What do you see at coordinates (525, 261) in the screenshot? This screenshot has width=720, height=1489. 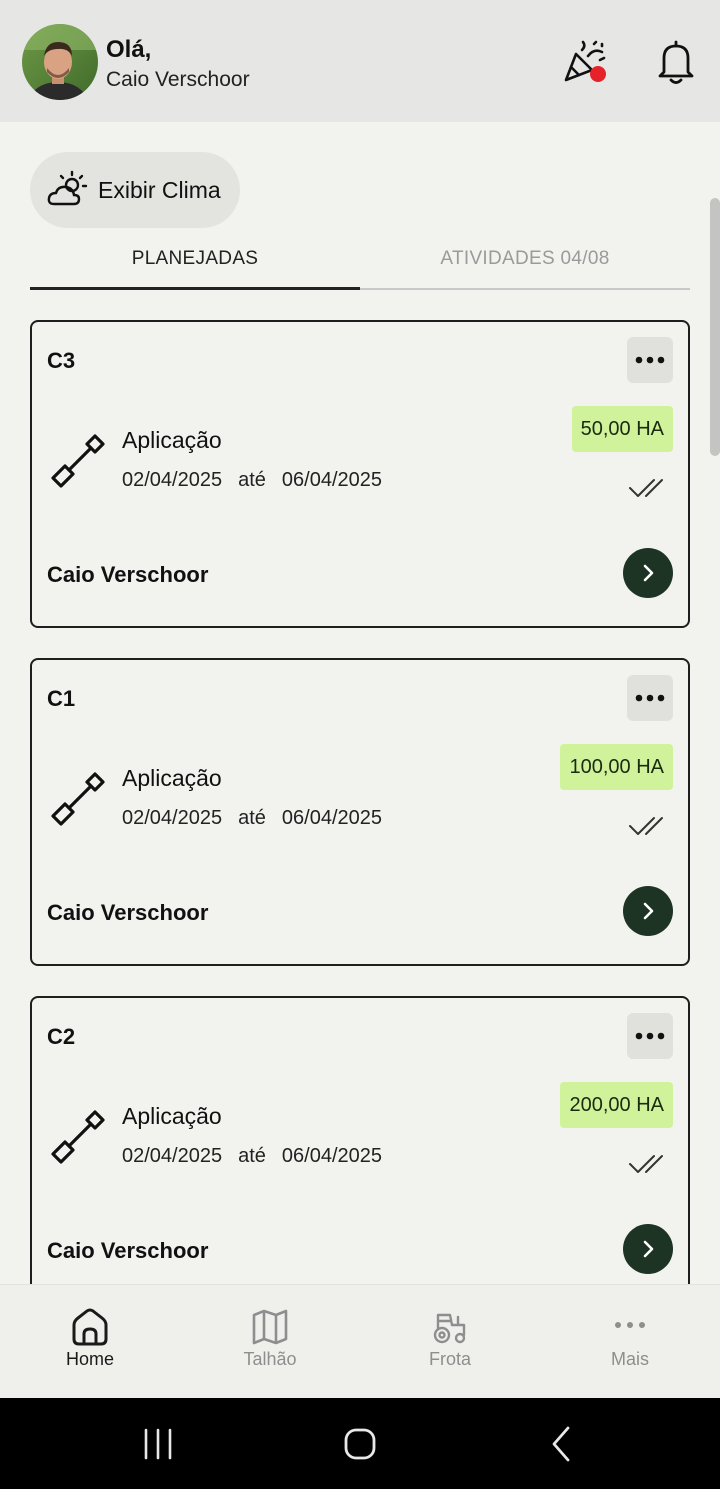 I see `tab-atividades: ATIVIDADES 04/08` at bounding box center [525, 261].